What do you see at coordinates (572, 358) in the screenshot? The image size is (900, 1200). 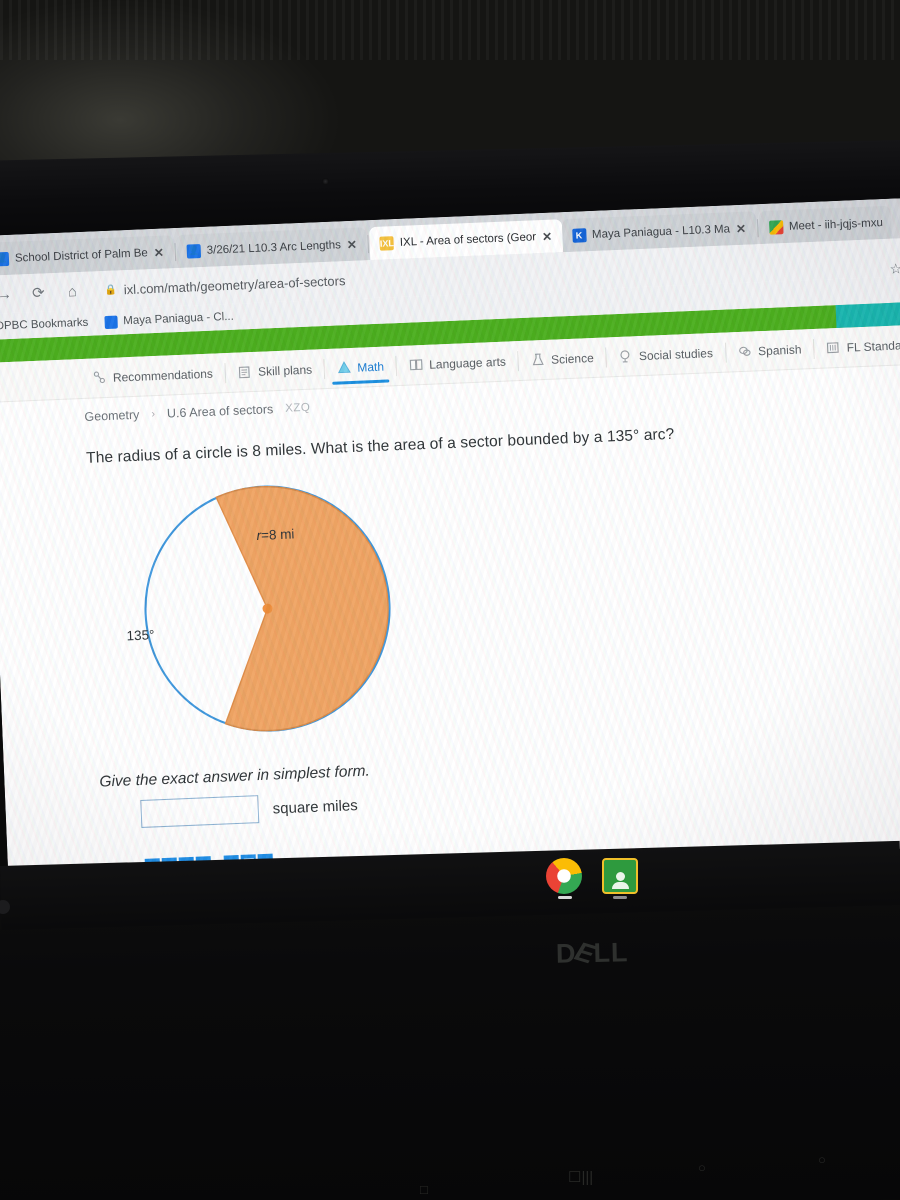 I see `nav-label: Science` at bounding box center [572, 358].